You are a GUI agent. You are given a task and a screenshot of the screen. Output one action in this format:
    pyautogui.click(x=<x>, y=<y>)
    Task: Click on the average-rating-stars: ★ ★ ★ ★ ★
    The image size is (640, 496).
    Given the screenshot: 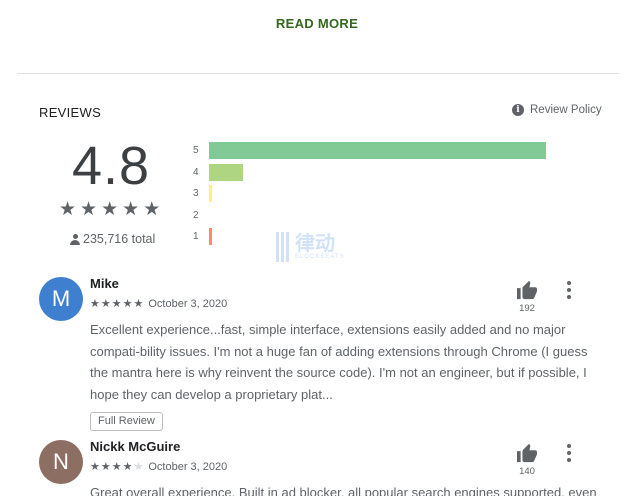 What is the action you would take?
    pyautogui.click(x=109, y=210)
    